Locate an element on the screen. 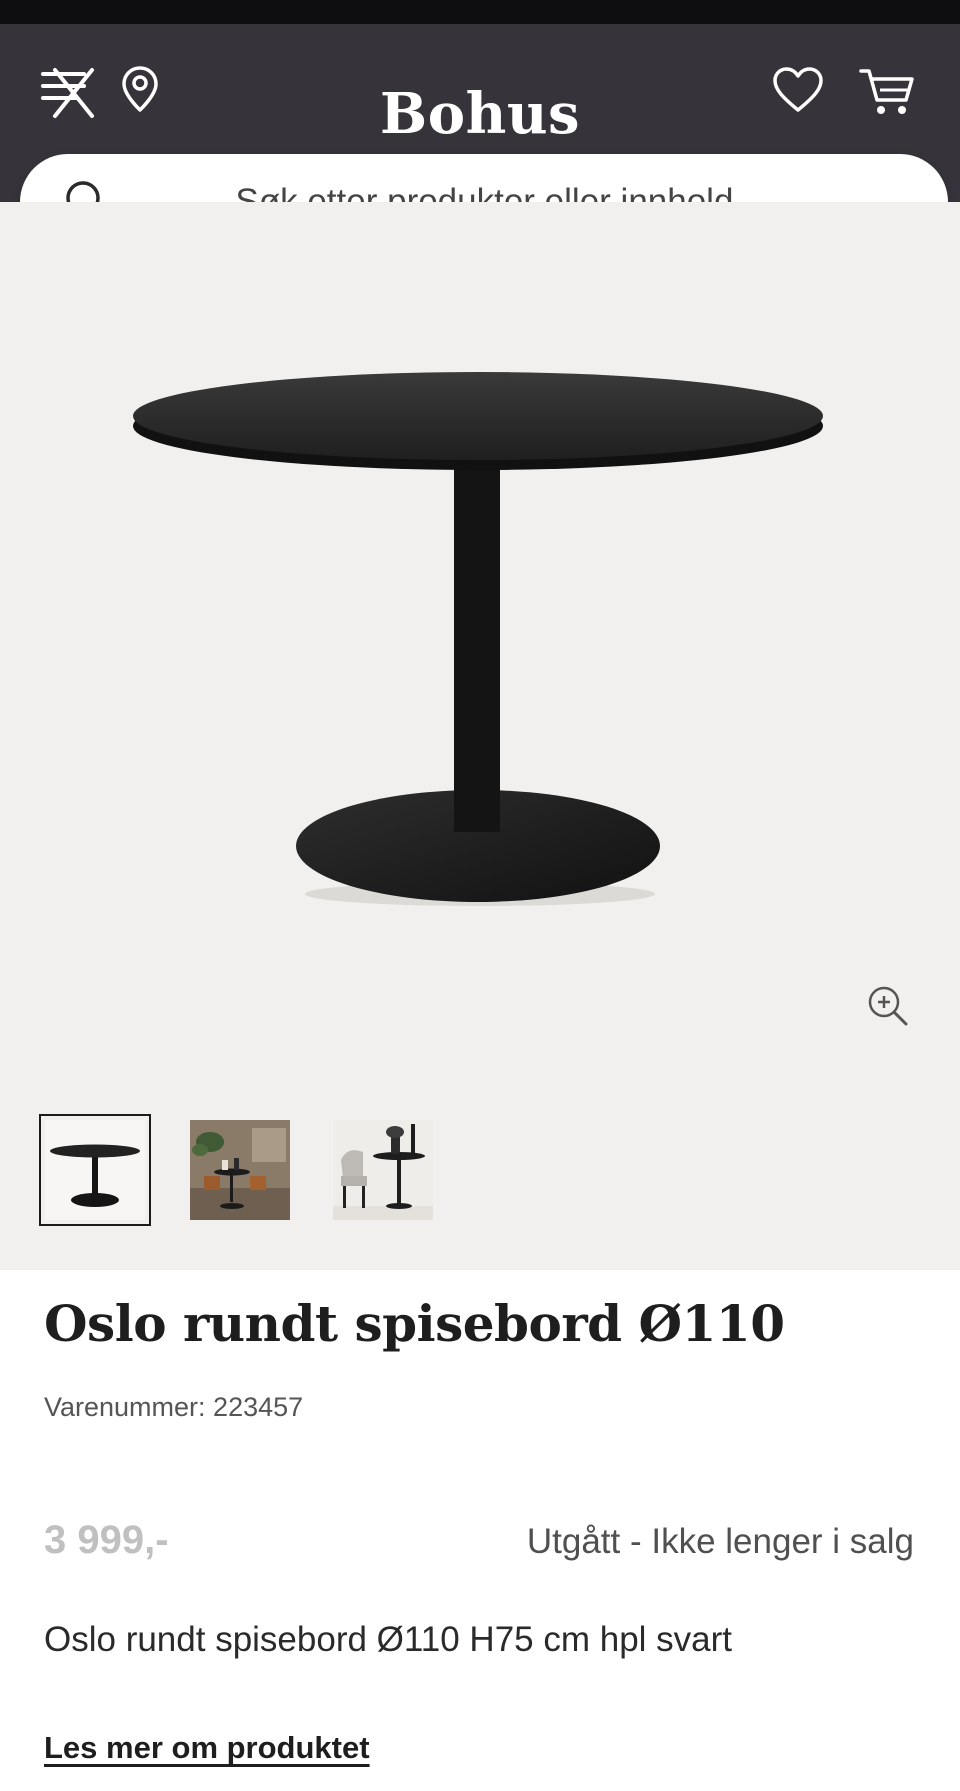  availability-status: Utgått - Ikke lenger i salg is located at coordinates (720, 1541).